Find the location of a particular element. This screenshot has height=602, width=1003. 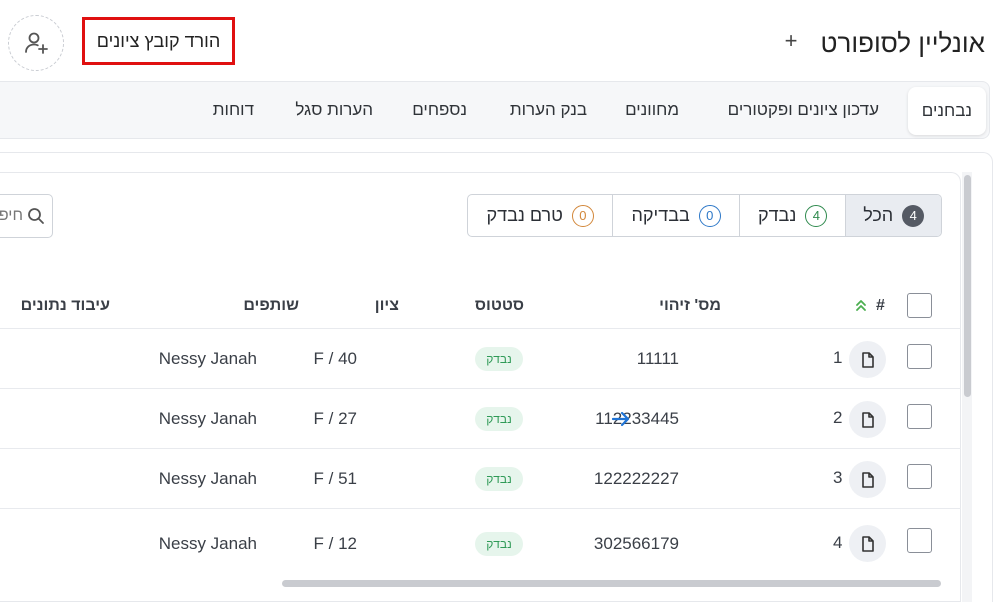

row-number: 3 is located at coordinates (838, 477).